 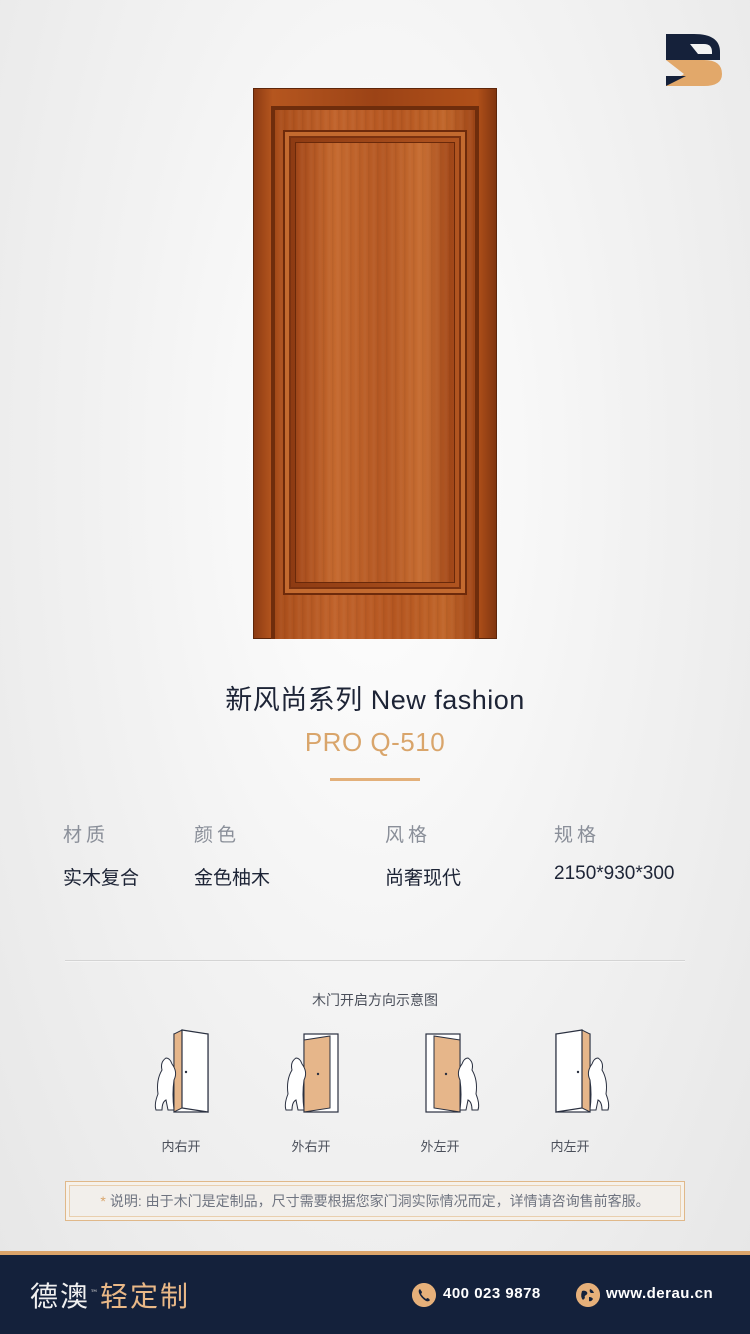 What do you see at coordinates (492, 1293) in the screenshot?
I see `footer-phone: 400 023 9878` at bounding box center [492, 1293].